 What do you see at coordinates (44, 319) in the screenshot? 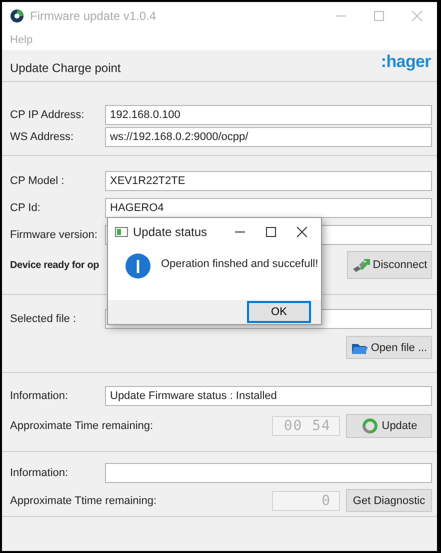
I see `field-label: Selected file :` at bounding box center [44, 319].